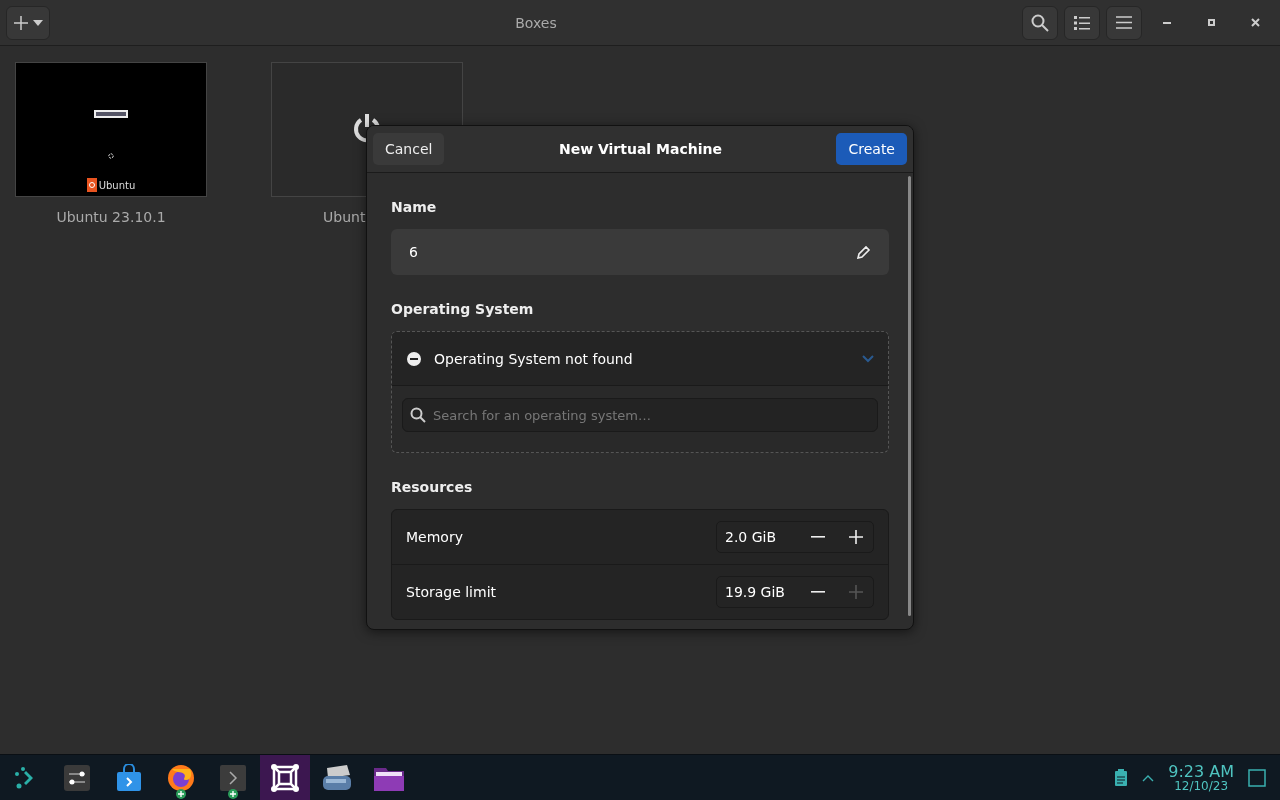  Describe the element at coordinates (534, 358) in the screenshot. I see `os-status: Operating System not found` at that location.